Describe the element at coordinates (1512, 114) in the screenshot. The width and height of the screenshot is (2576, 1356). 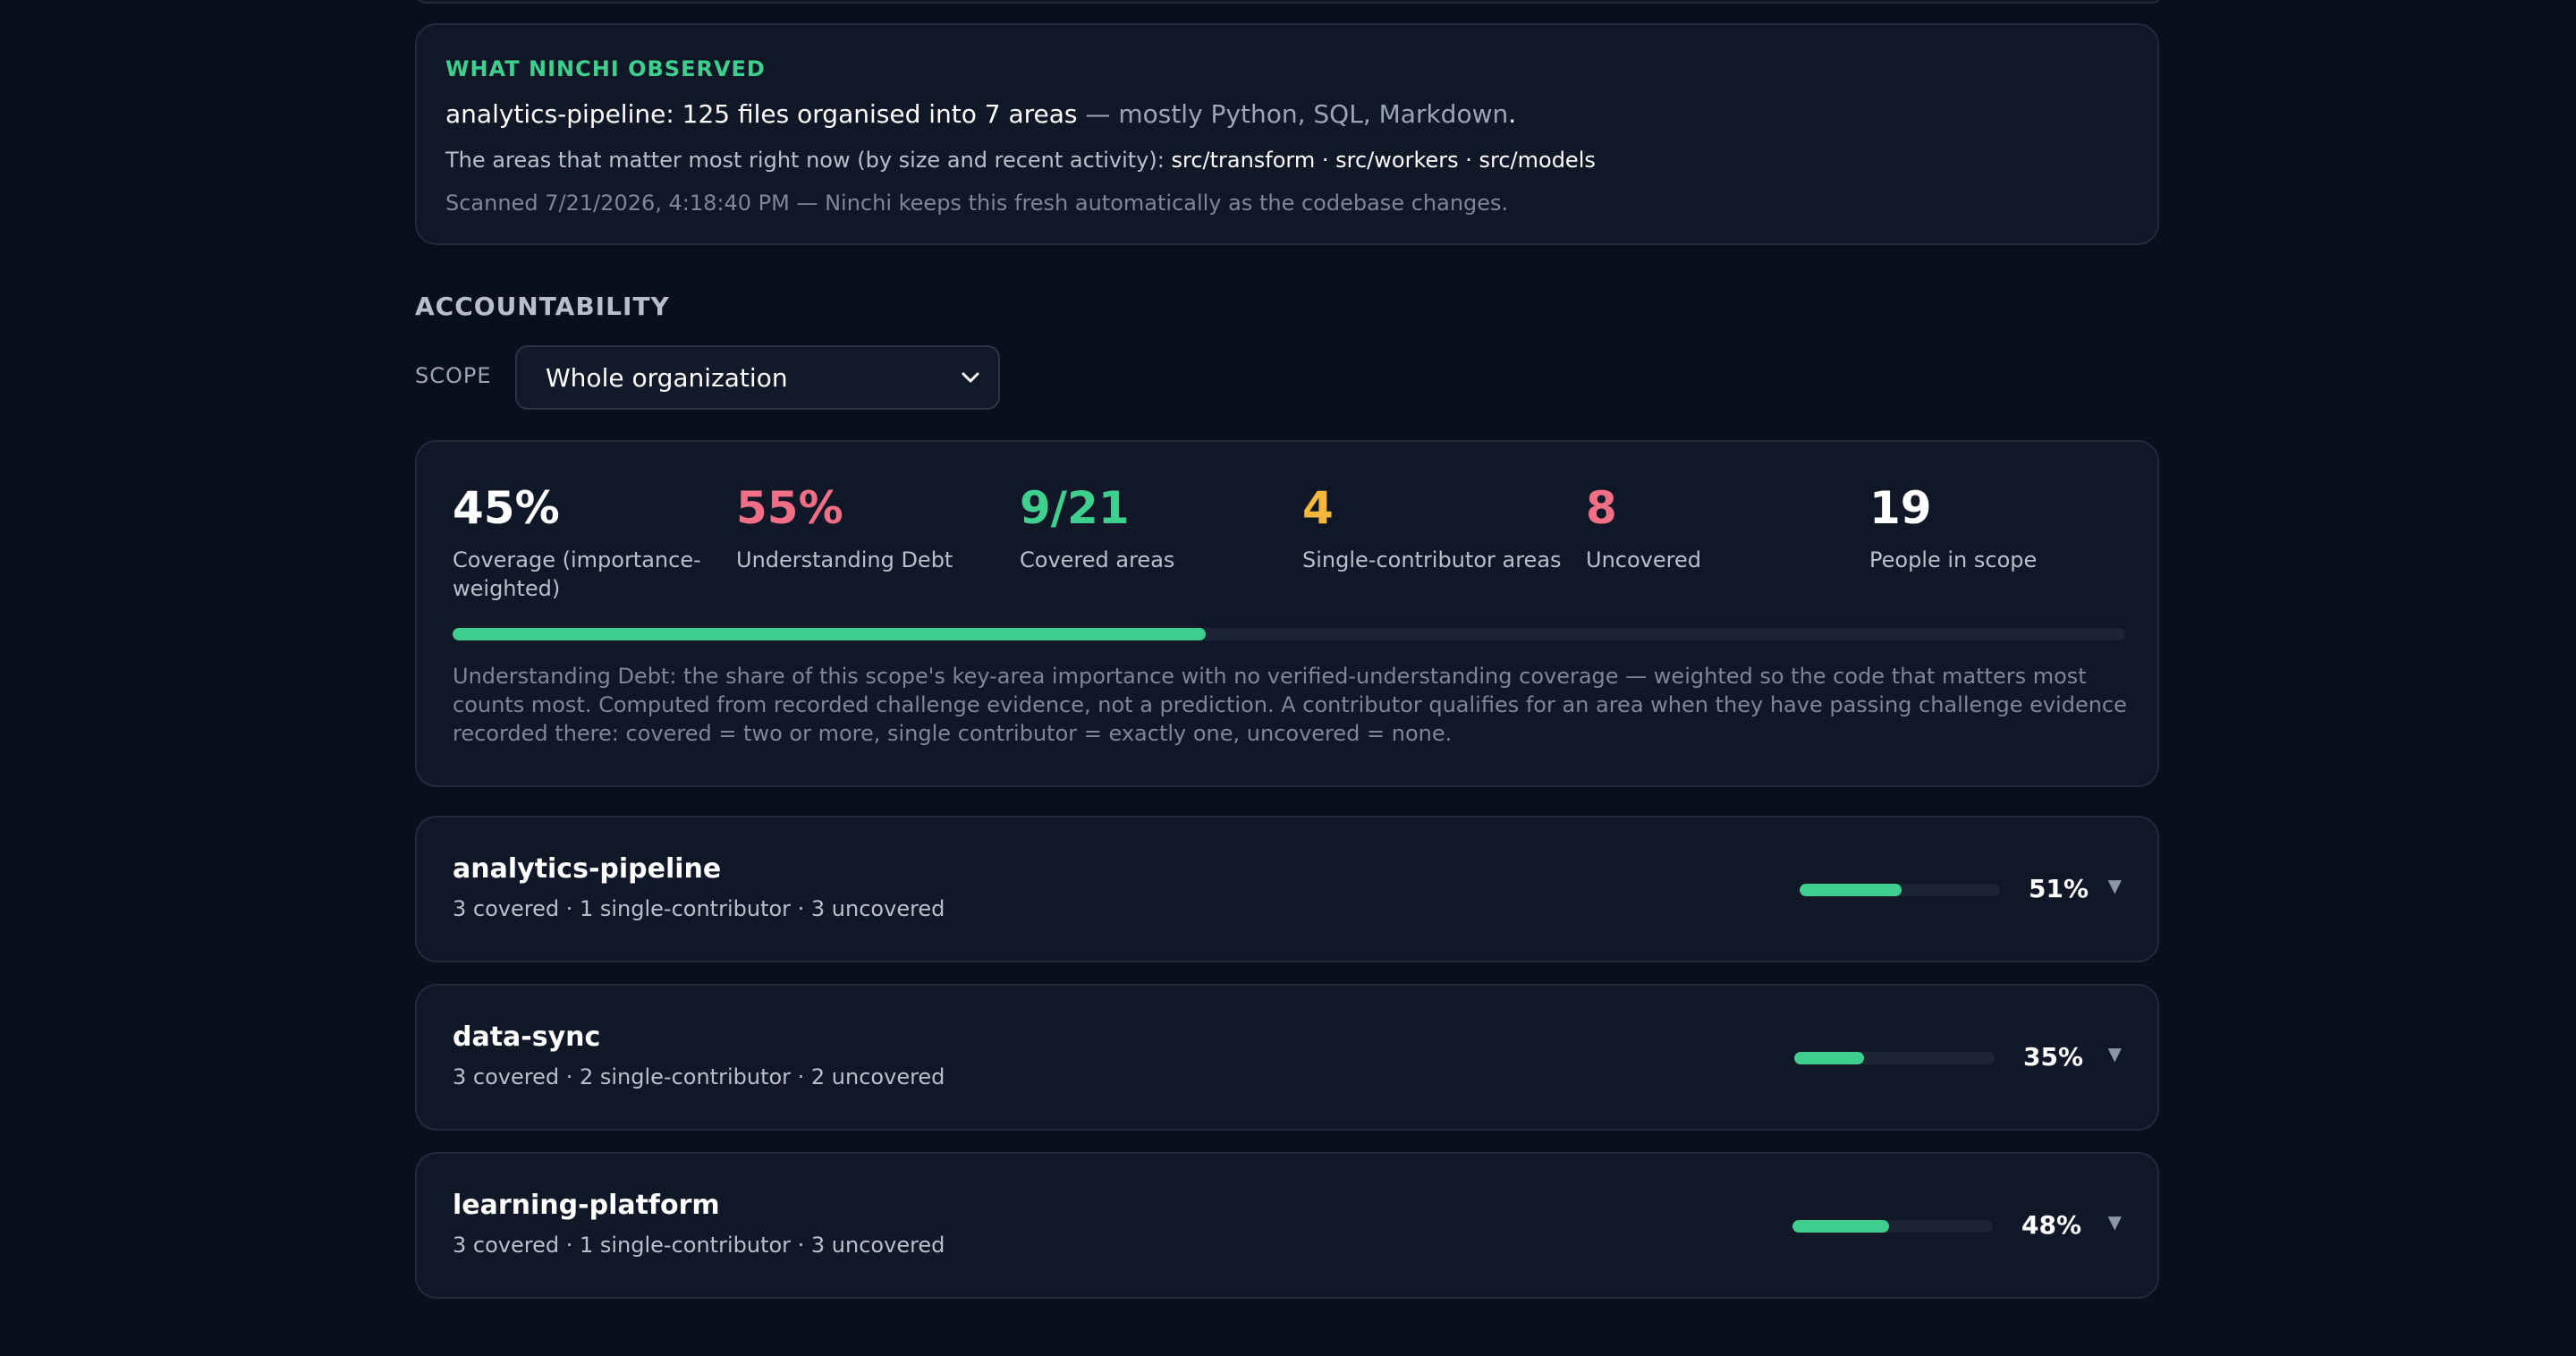
I see `headline-end: .` at that location.